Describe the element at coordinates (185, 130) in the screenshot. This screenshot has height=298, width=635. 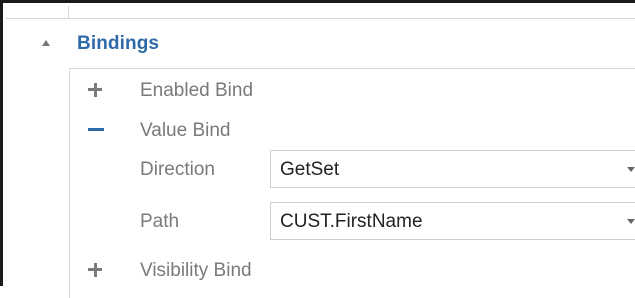
I see `bind-label-value: Value Bind` at that location.